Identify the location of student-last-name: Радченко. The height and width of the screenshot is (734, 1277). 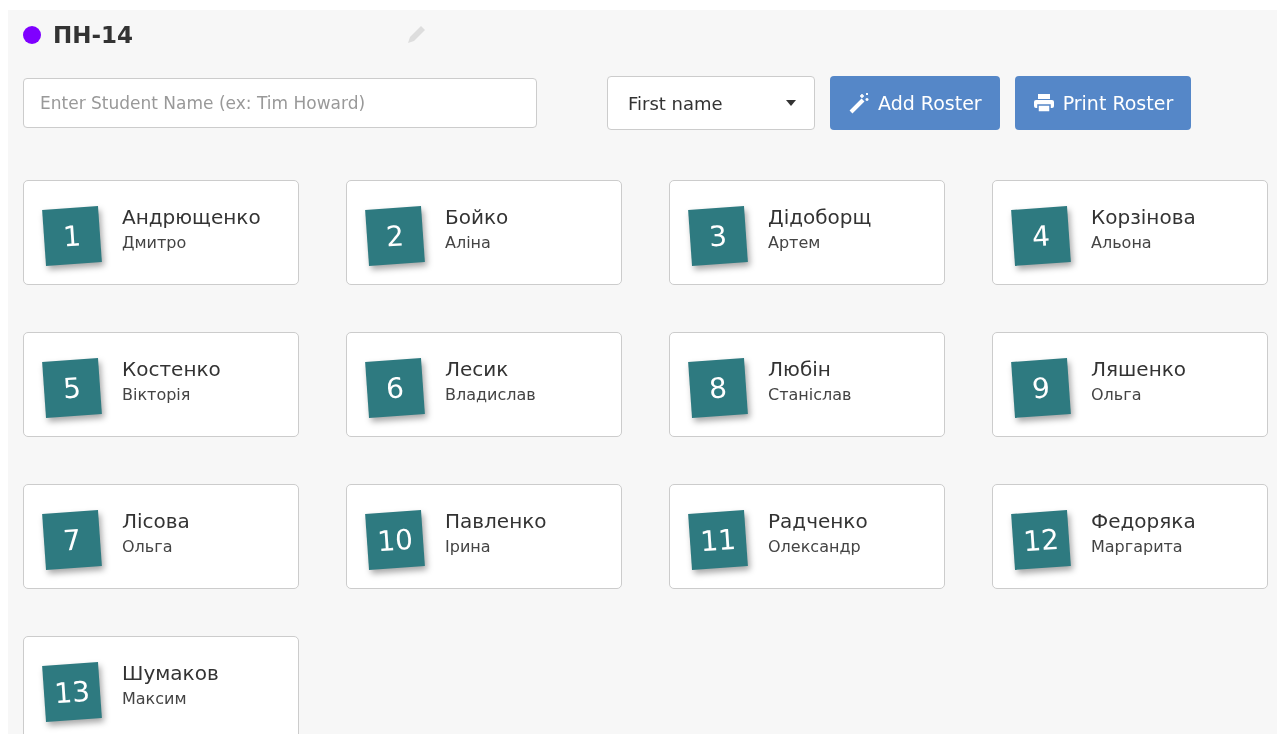
(818, 521).